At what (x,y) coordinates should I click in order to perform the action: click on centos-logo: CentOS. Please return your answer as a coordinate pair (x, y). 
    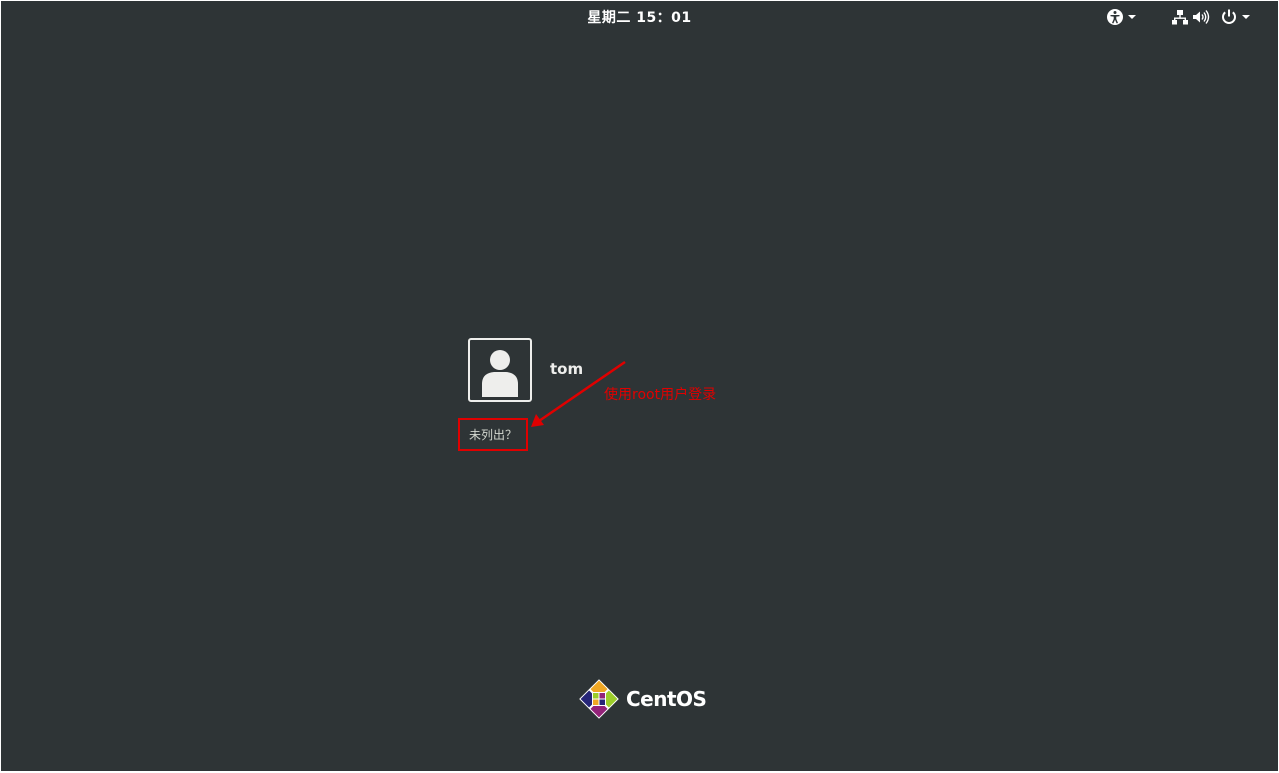
    Looking at the image, I should click on (642, 699).